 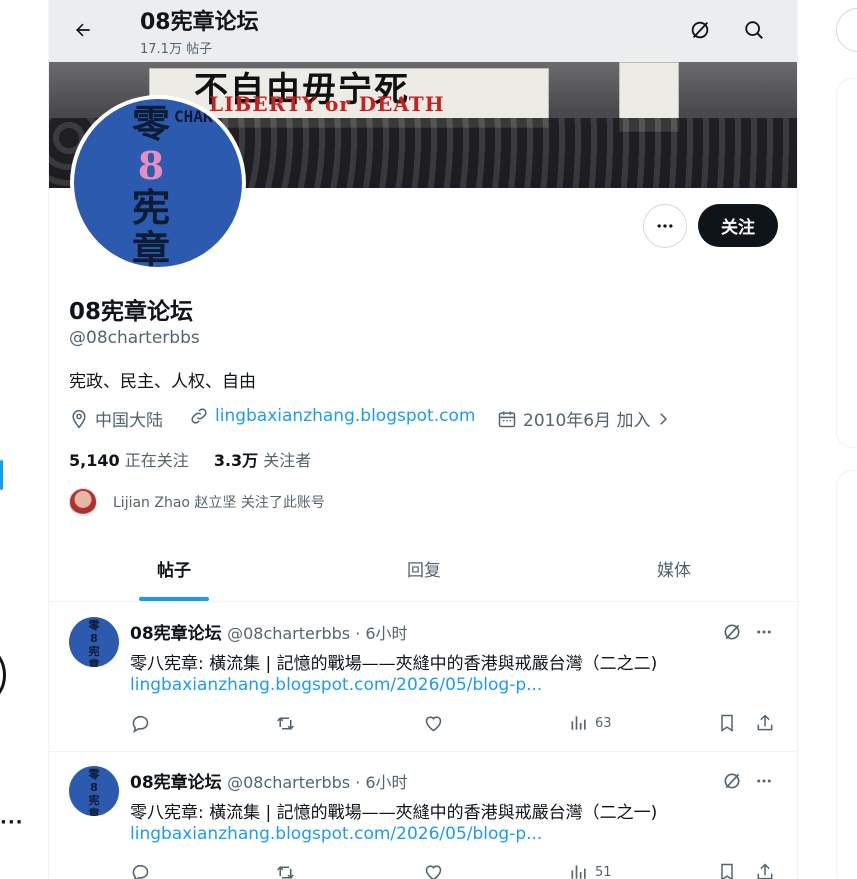 What do you see at coordinates (176, 49) in the screenshot?
I see `header-post-count: 17.1万 帖子` at bounding box center [176, 49].